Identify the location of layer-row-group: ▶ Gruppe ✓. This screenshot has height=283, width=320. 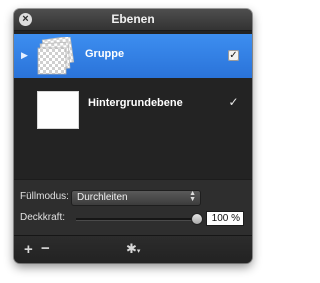
(133, 56).